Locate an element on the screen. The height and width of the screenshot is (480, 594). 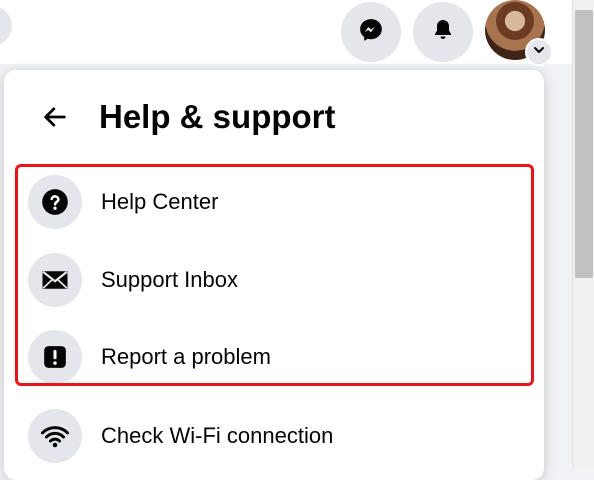
back-button is located at coordinates (55, 119).